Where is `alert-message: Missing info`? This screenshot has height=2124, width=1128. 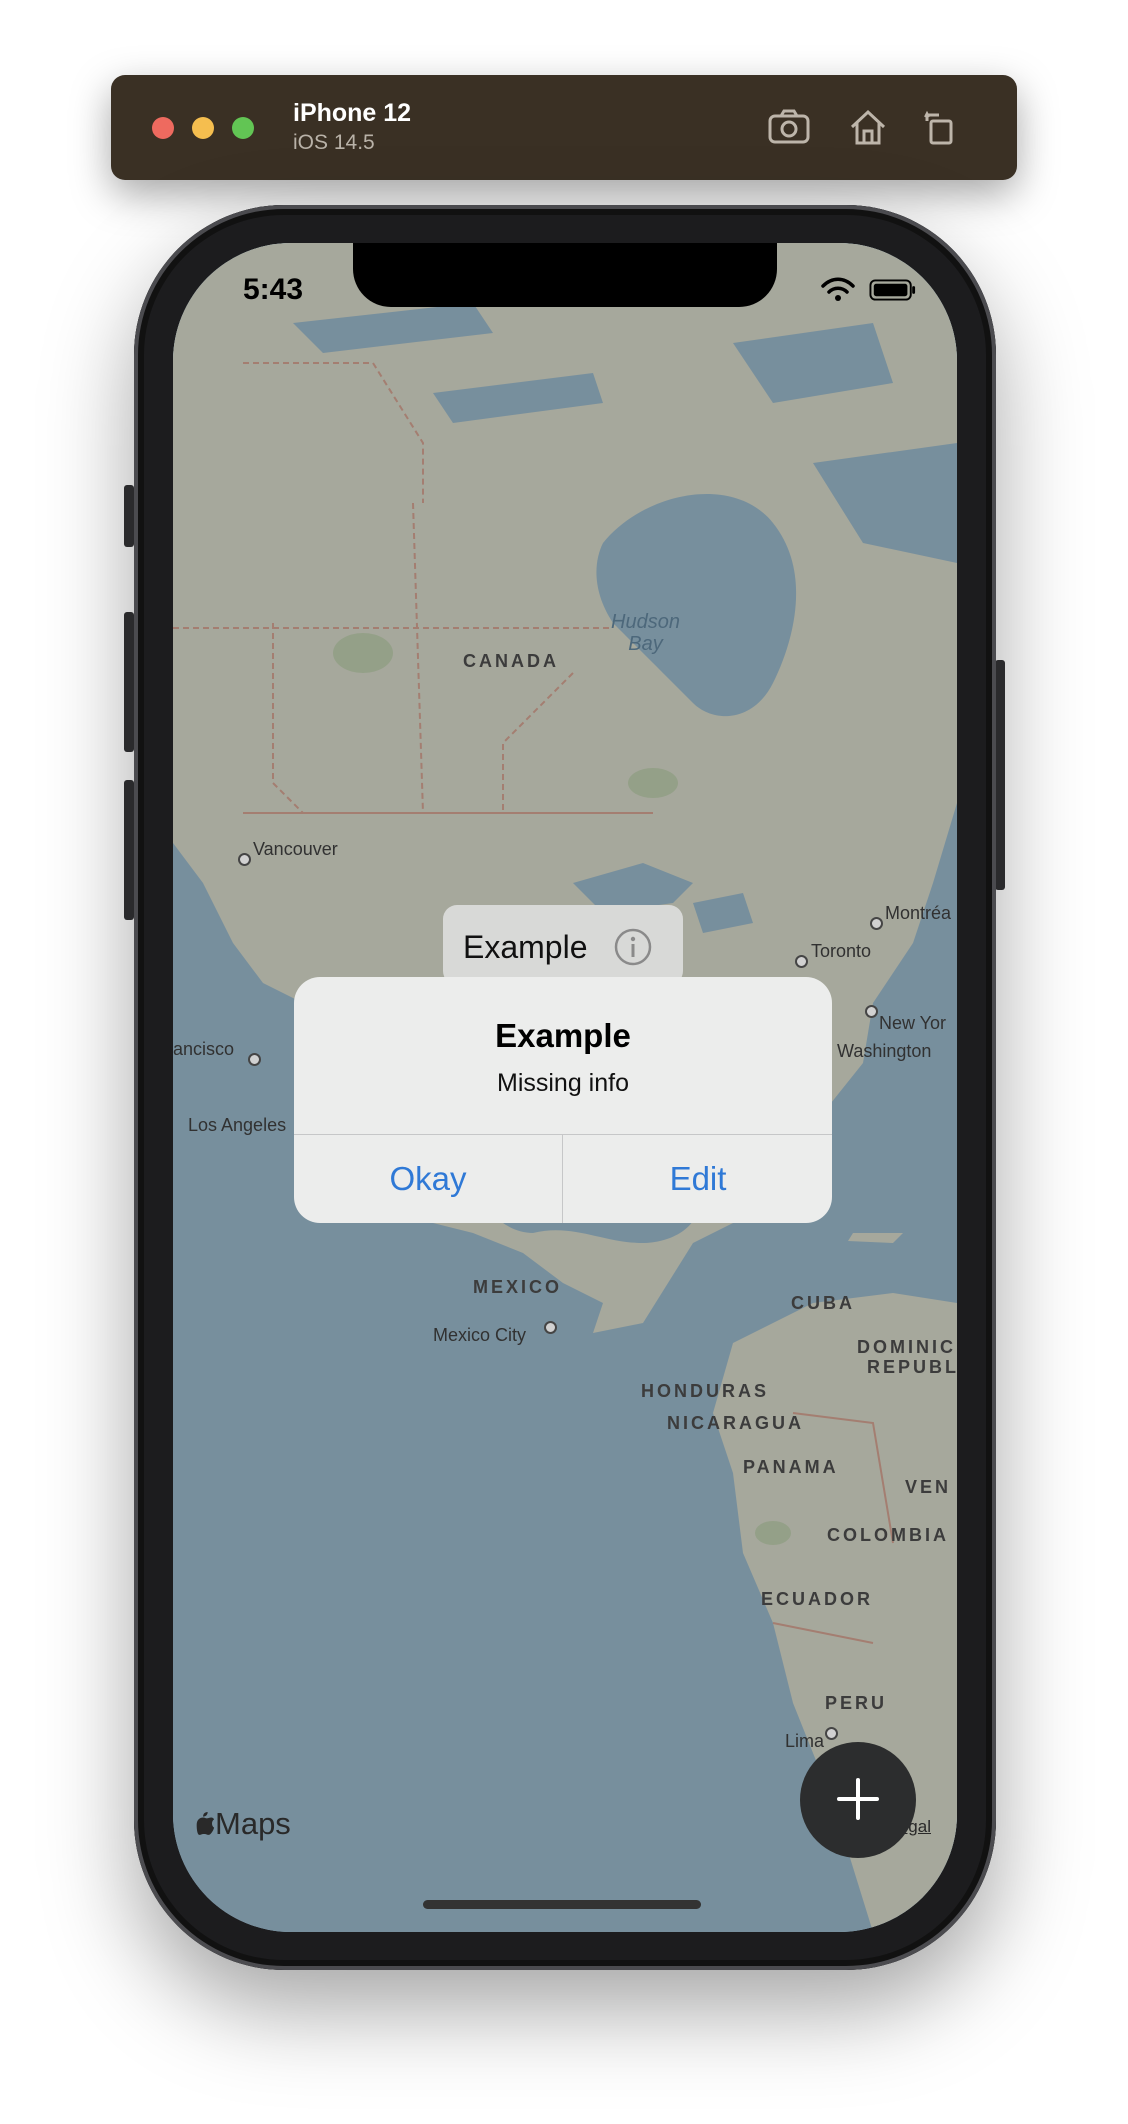
alert-message: Missing info is located at coordinates (563, 1083).